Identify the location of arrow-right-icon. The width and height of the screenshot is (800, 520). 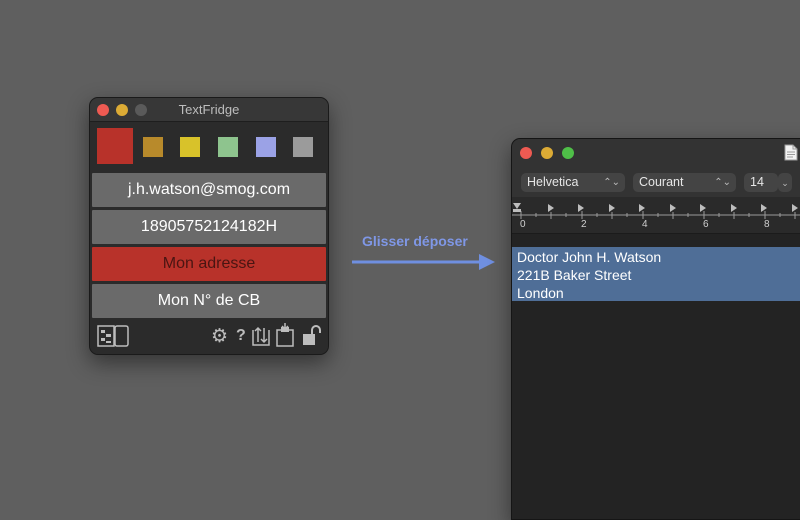
(423, 262).